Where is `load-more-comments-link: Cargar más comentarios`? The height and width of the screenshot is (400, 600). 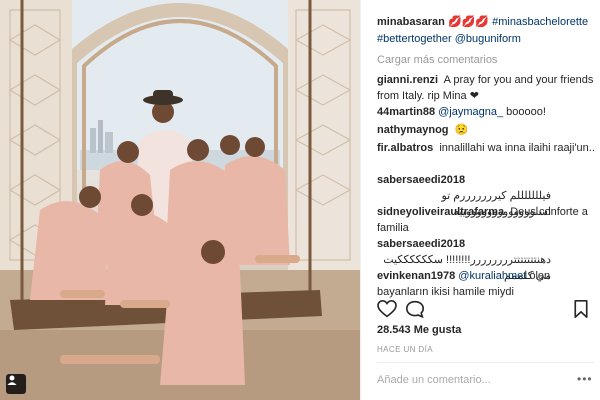 load-more-comments-link: Cargar más comentarios is located at coordinates (437, 60).